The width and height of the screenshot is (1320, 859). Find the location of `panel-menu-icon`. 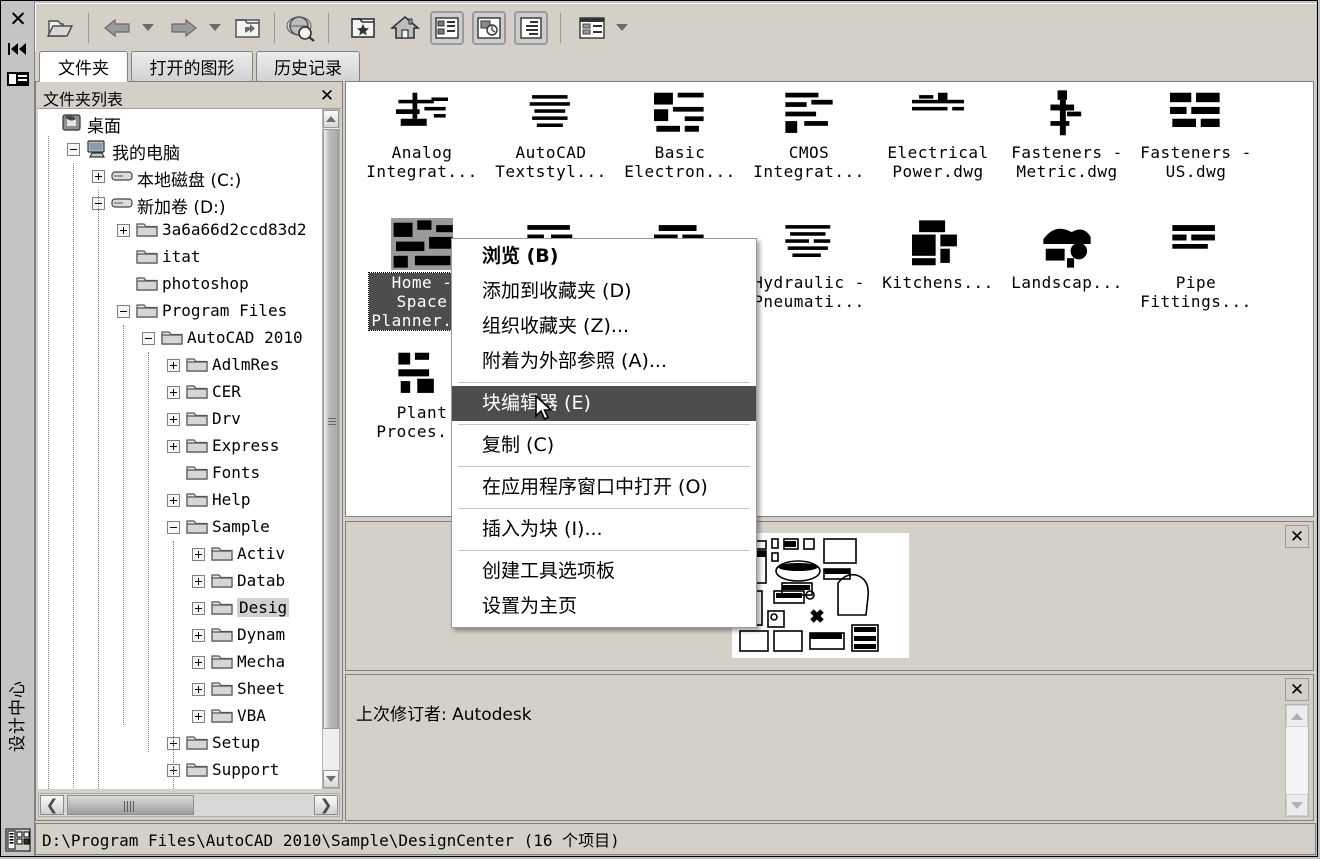

panel-menu-icon is located at coordinates (18, 79).